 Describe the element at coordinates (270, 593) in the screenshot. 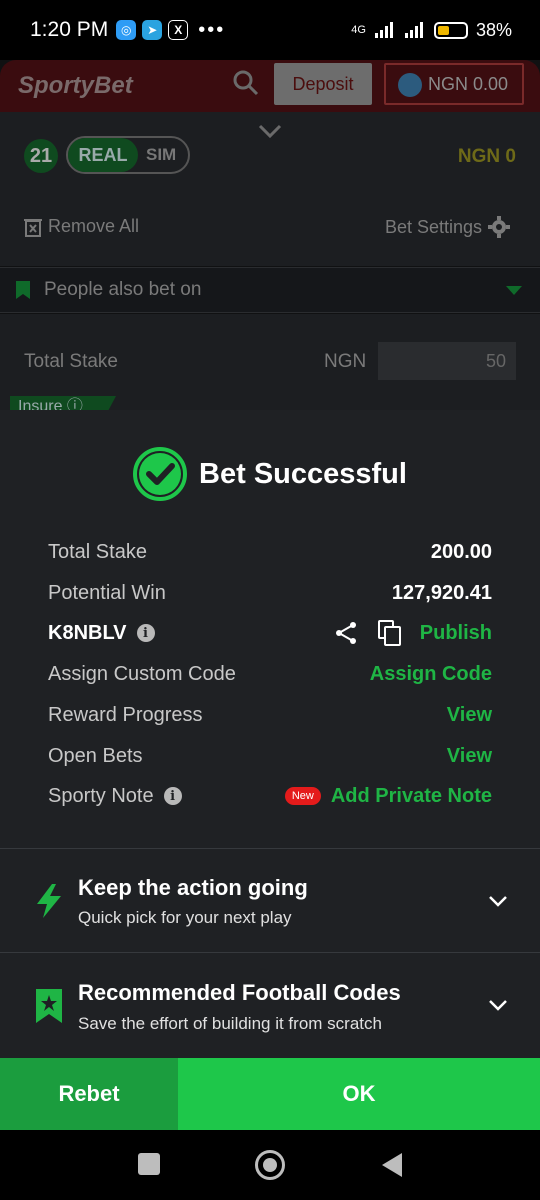

I see `potential-win-row: Potential Win 127,920.41` at that location.